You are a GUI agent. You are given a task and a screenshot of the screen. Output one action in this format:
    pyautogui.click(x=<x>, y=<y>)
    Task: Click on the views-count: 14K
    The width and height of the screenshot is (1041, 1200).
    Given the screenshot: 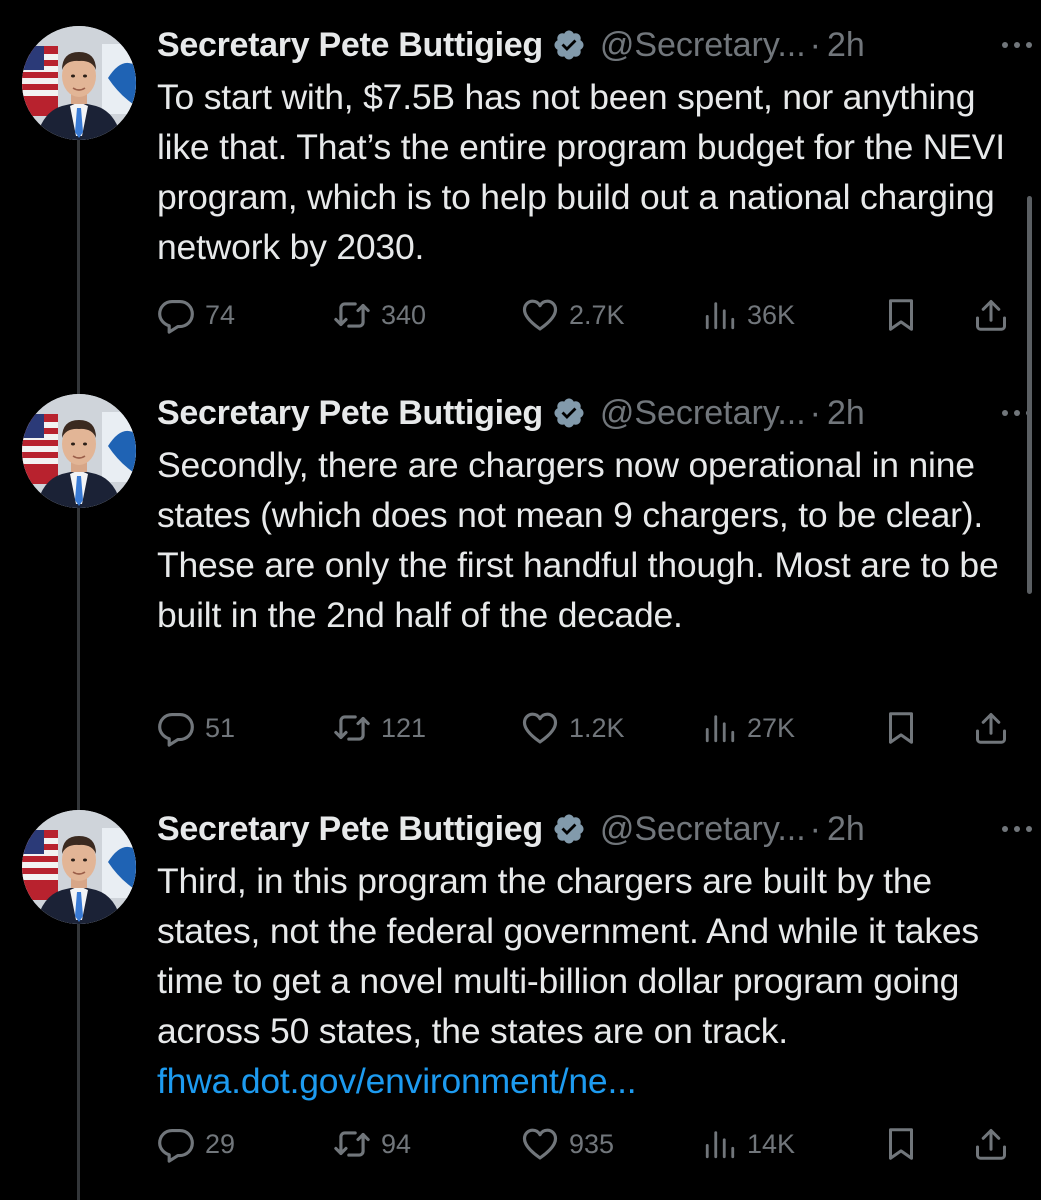 What is the action you would take?
    pyautogui.click(x=771, y=1143)
    